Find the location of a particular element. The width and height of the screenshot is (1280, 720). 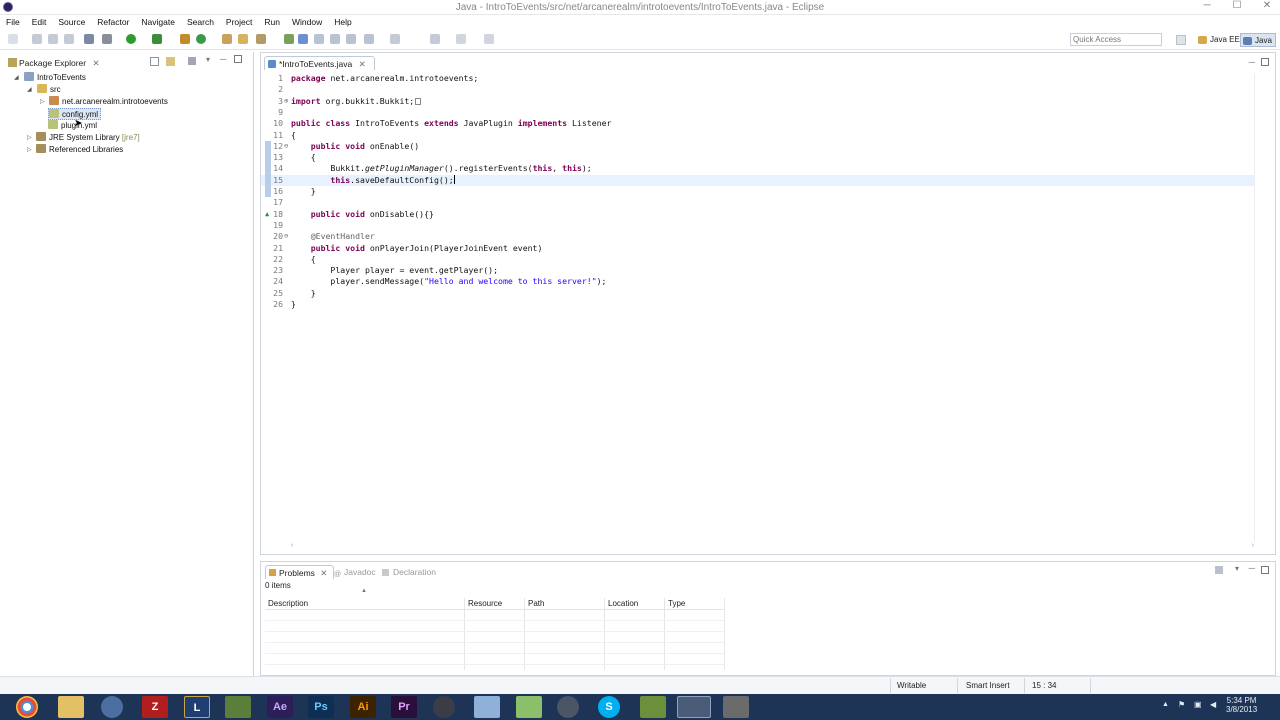

close-button: ✕ is located at coordinates (1267, 6).